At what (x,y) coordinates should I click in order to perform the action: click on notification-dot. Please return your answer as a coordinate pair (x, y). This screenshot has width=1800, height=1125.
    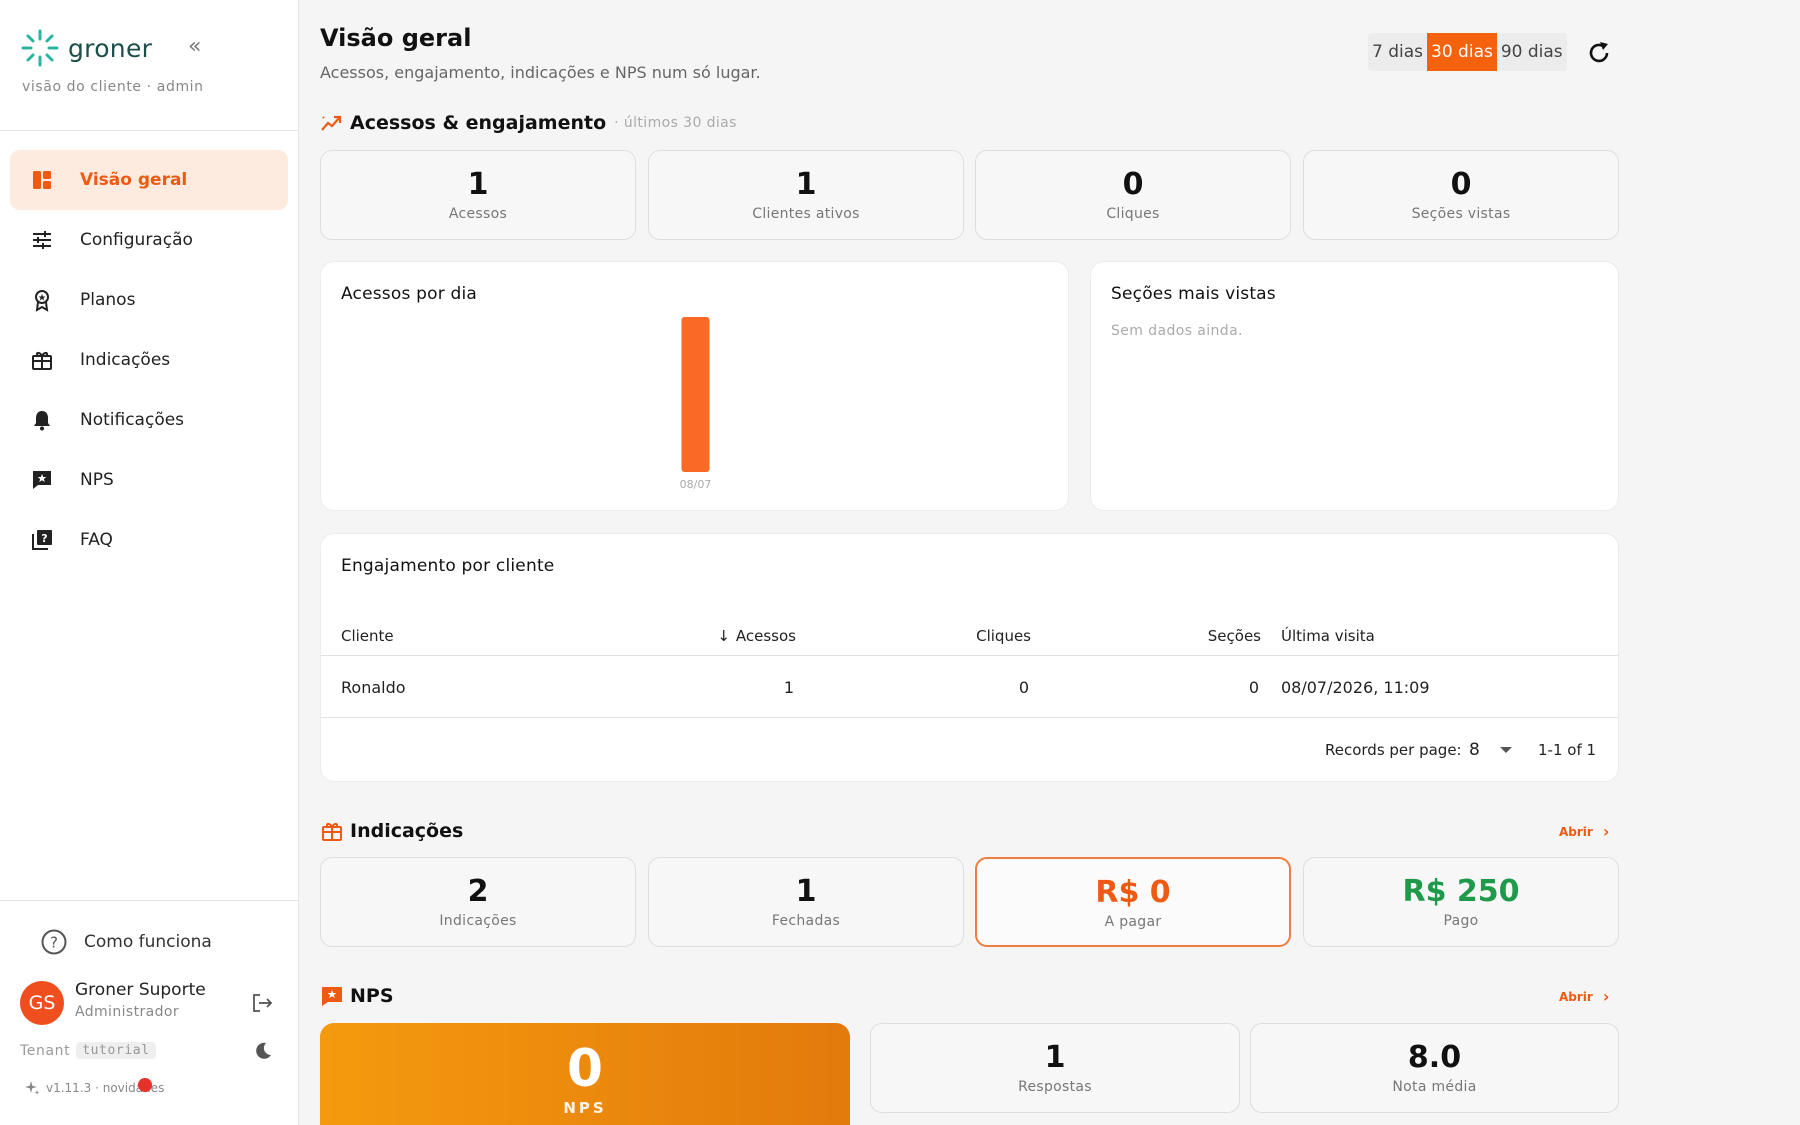
    Looking at the image, I should click on (145, 1085).